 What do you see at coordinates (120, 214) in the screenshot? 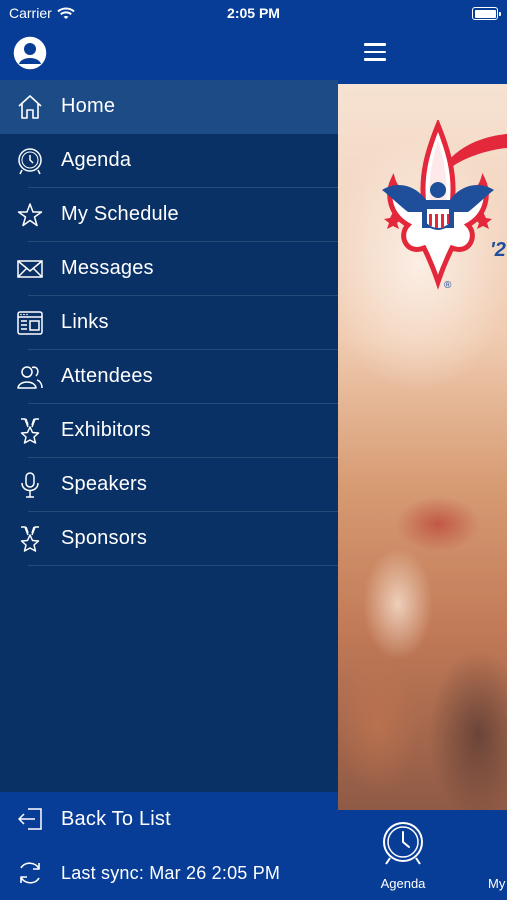
I see `menu-label-my-schedule: My Schedule` at bounding box center [120, 214].